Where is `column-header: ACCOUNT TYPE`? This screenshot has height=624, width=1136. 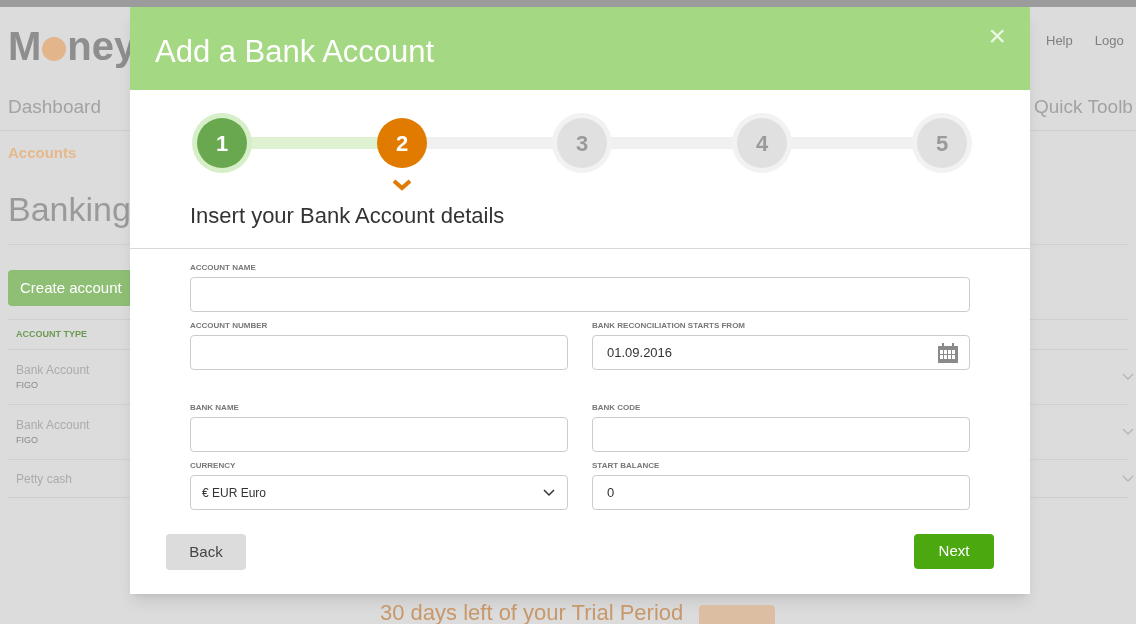
column-header: ACCOUNT TYPE is located at coordinates (51, 334).